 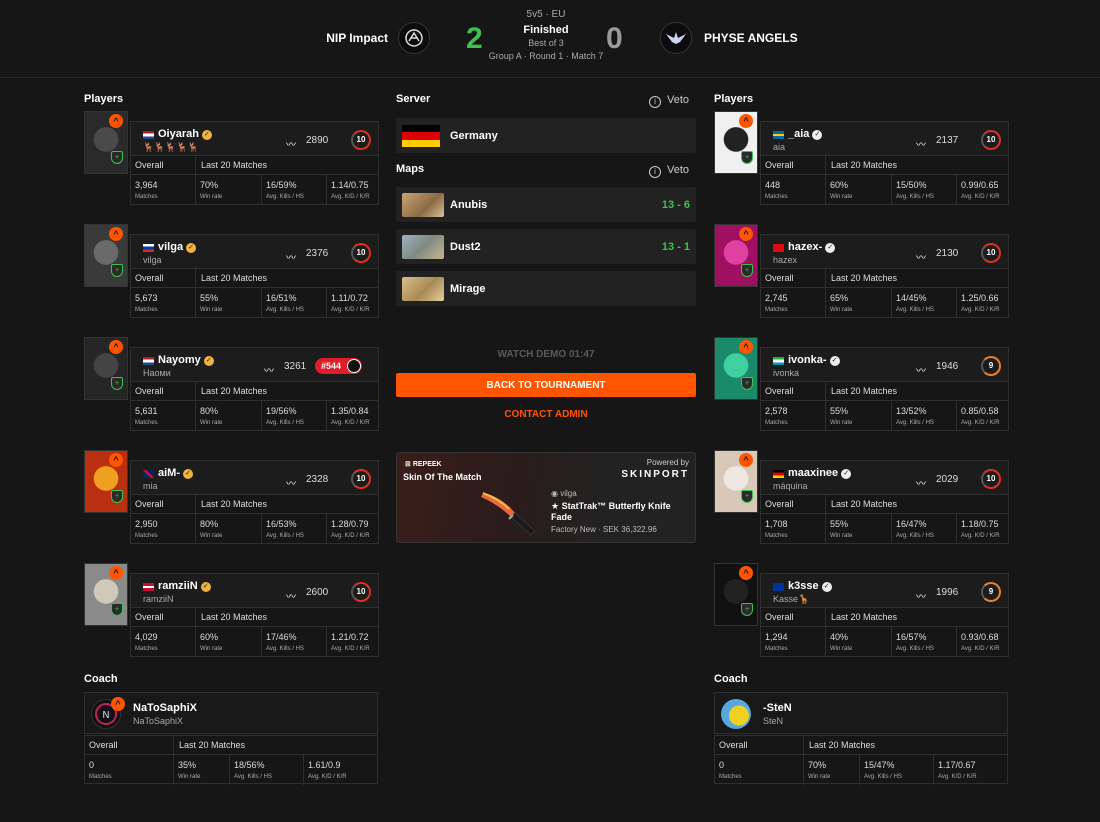 What do you see at coordinates (414, 38) in the screenshot?
I see `team1-logo-icon` at bounding box center [414, 38].